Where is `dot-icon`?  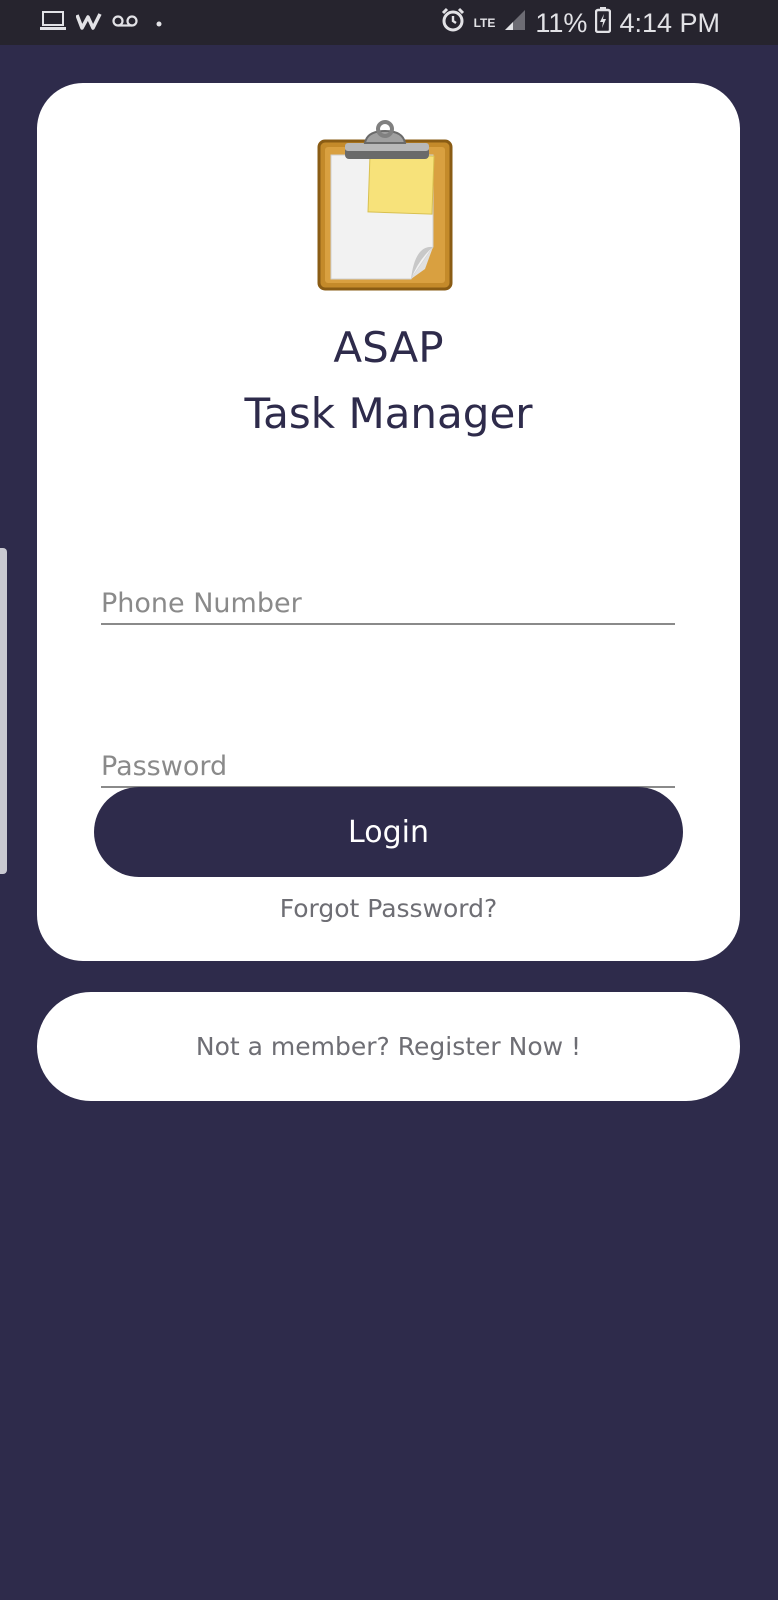
dot-icon is located at coordinates (159, 23).